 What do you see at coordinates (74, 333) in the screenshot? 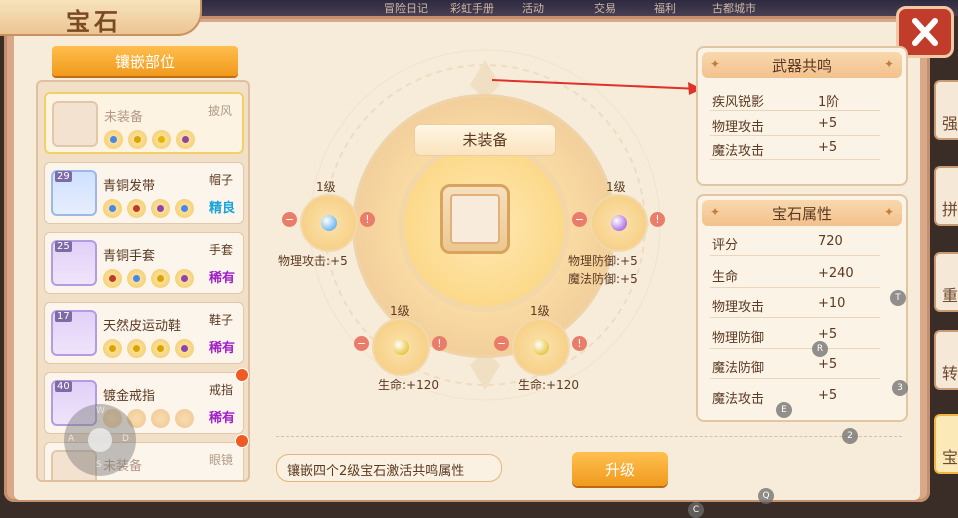
I see `shoes-icon: 17` at bounding box center [74, 333].